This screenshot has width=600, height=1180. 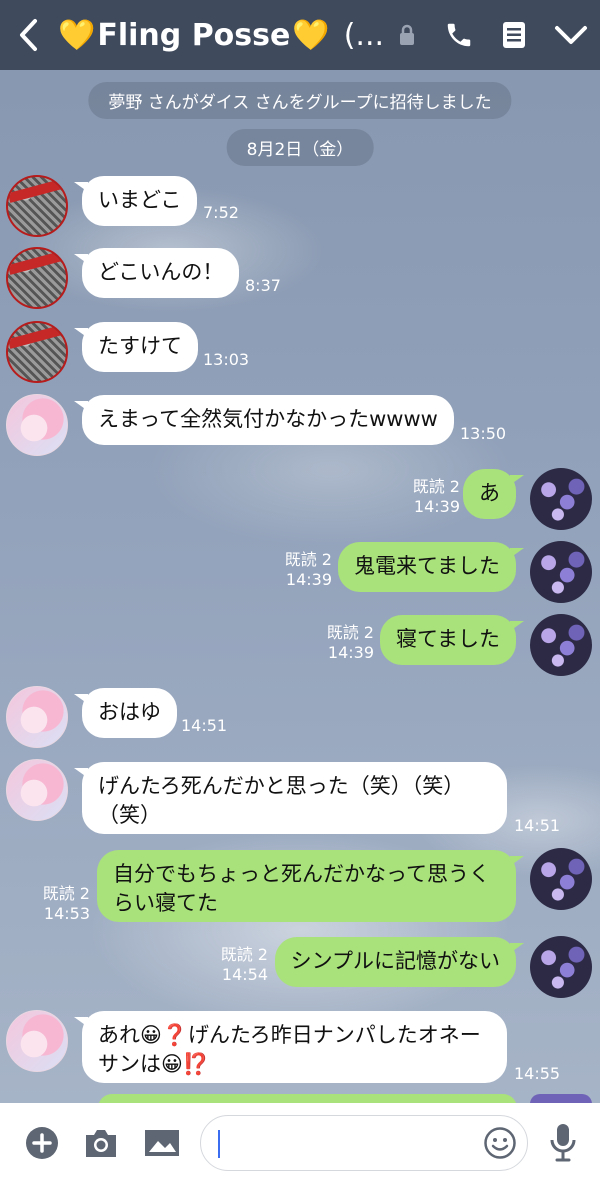 I want to click on back-button, so click(x=28, y=35).